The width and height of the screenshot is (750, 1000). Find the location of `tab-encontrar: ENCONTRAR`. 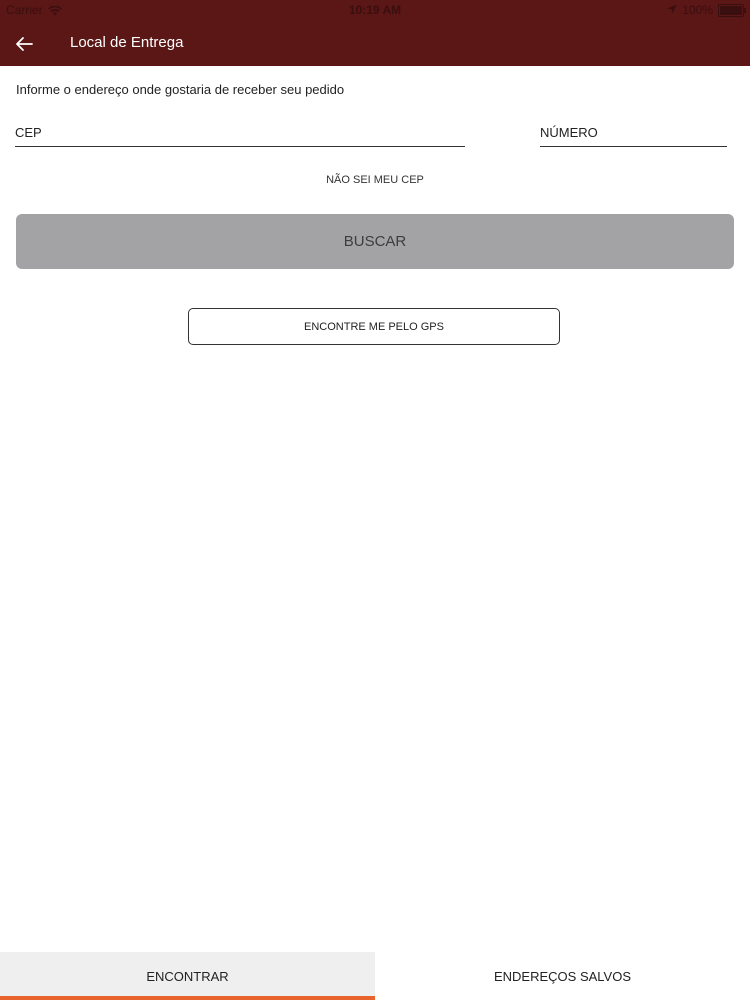

tab-encontrar: ENCONTRAR is located at coordinates (187, 976).